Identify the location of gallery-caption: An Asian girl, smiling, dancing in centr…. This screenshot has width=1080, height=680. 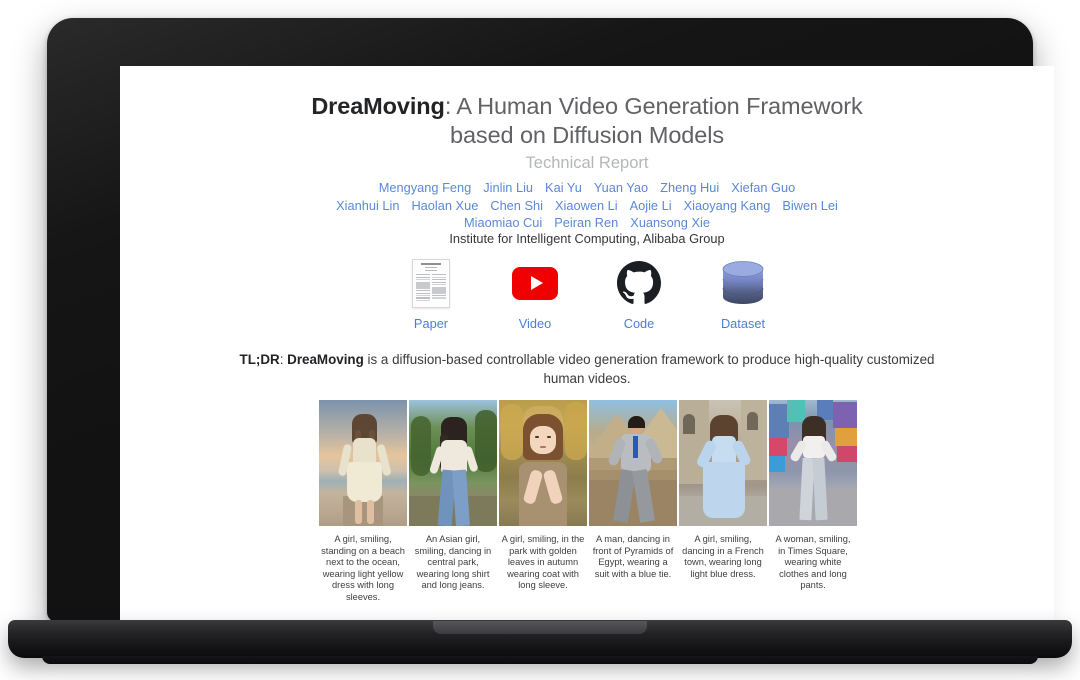
(453, 562).